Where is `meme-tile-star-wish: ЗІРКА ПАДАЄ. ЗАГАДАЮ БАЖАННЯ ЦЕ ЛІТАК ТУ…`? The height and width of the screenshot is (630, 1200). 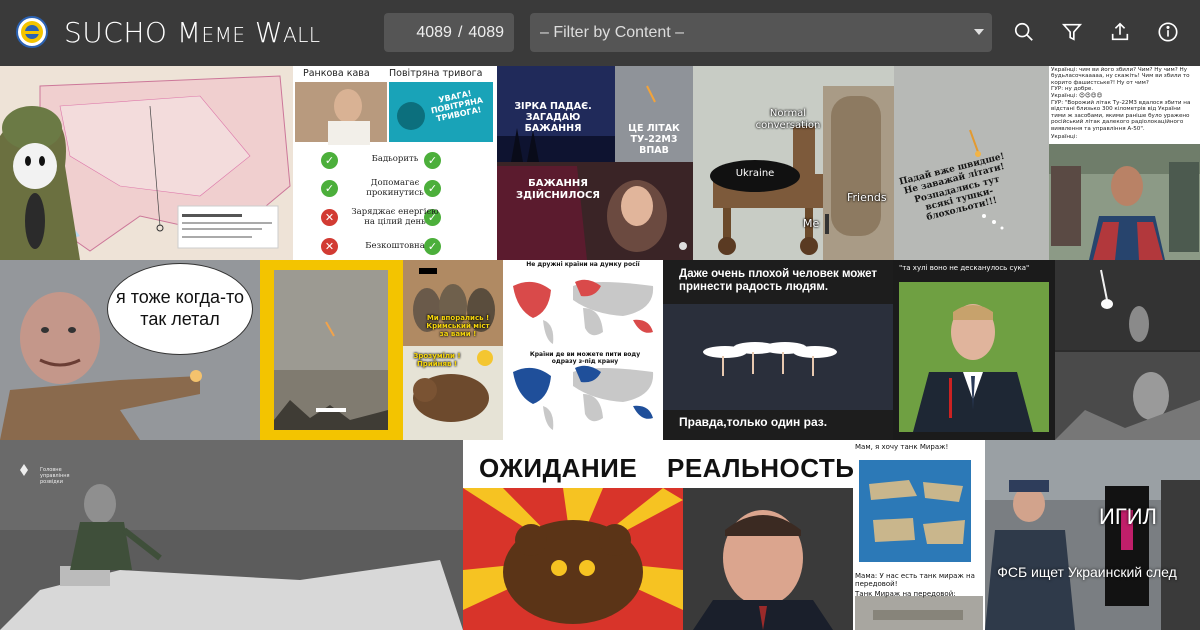
meme-tile-star-wish: ЗІРКА ПАДАЄ. ЗАГАДАЮ БАЖАННЯ ЦЕ ЛІТАК ТУ… is located at coordinates (595, 163).